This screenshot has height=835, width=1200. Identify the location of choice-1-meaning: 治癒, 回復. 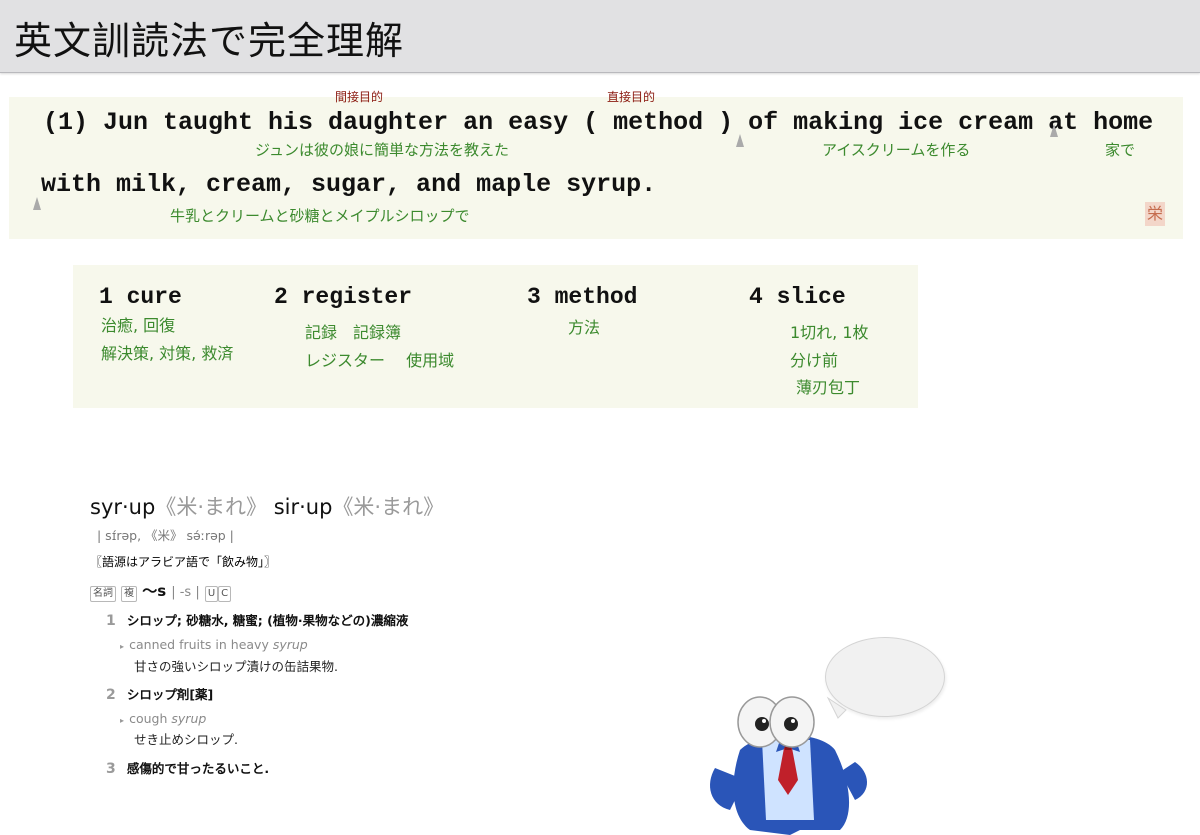
(138, 325).